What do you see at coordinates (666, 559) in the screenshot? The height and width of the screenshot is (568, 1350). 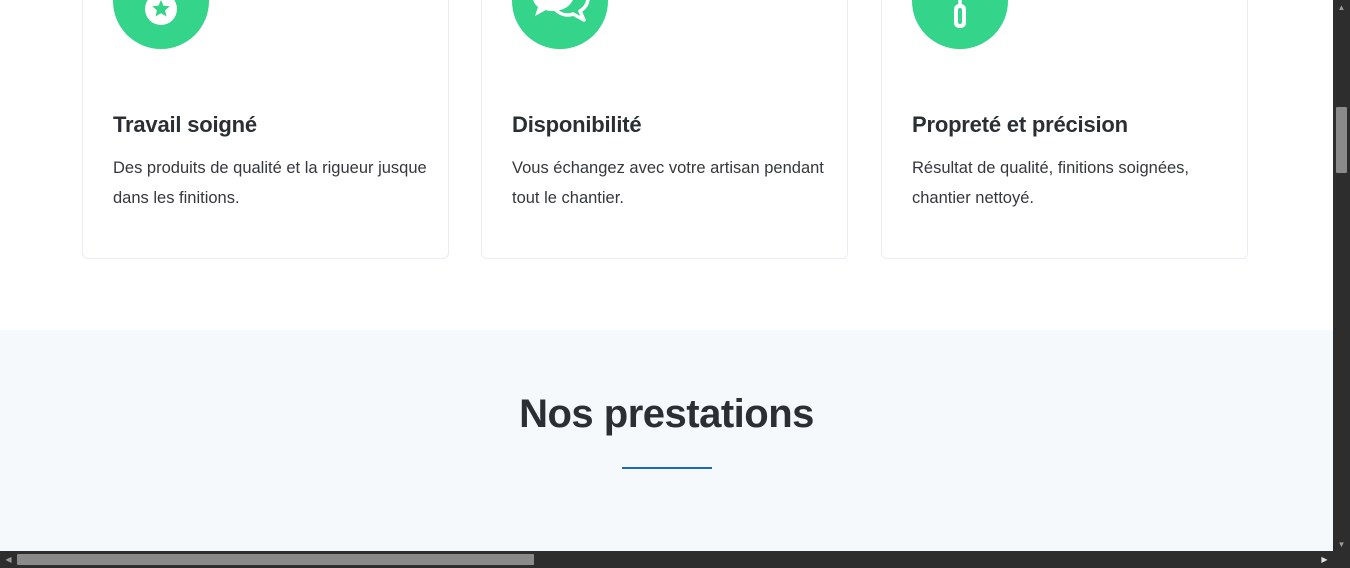 I see `horizontal-scrollbar: ◀ ▶` at bounding box center [666, 559].